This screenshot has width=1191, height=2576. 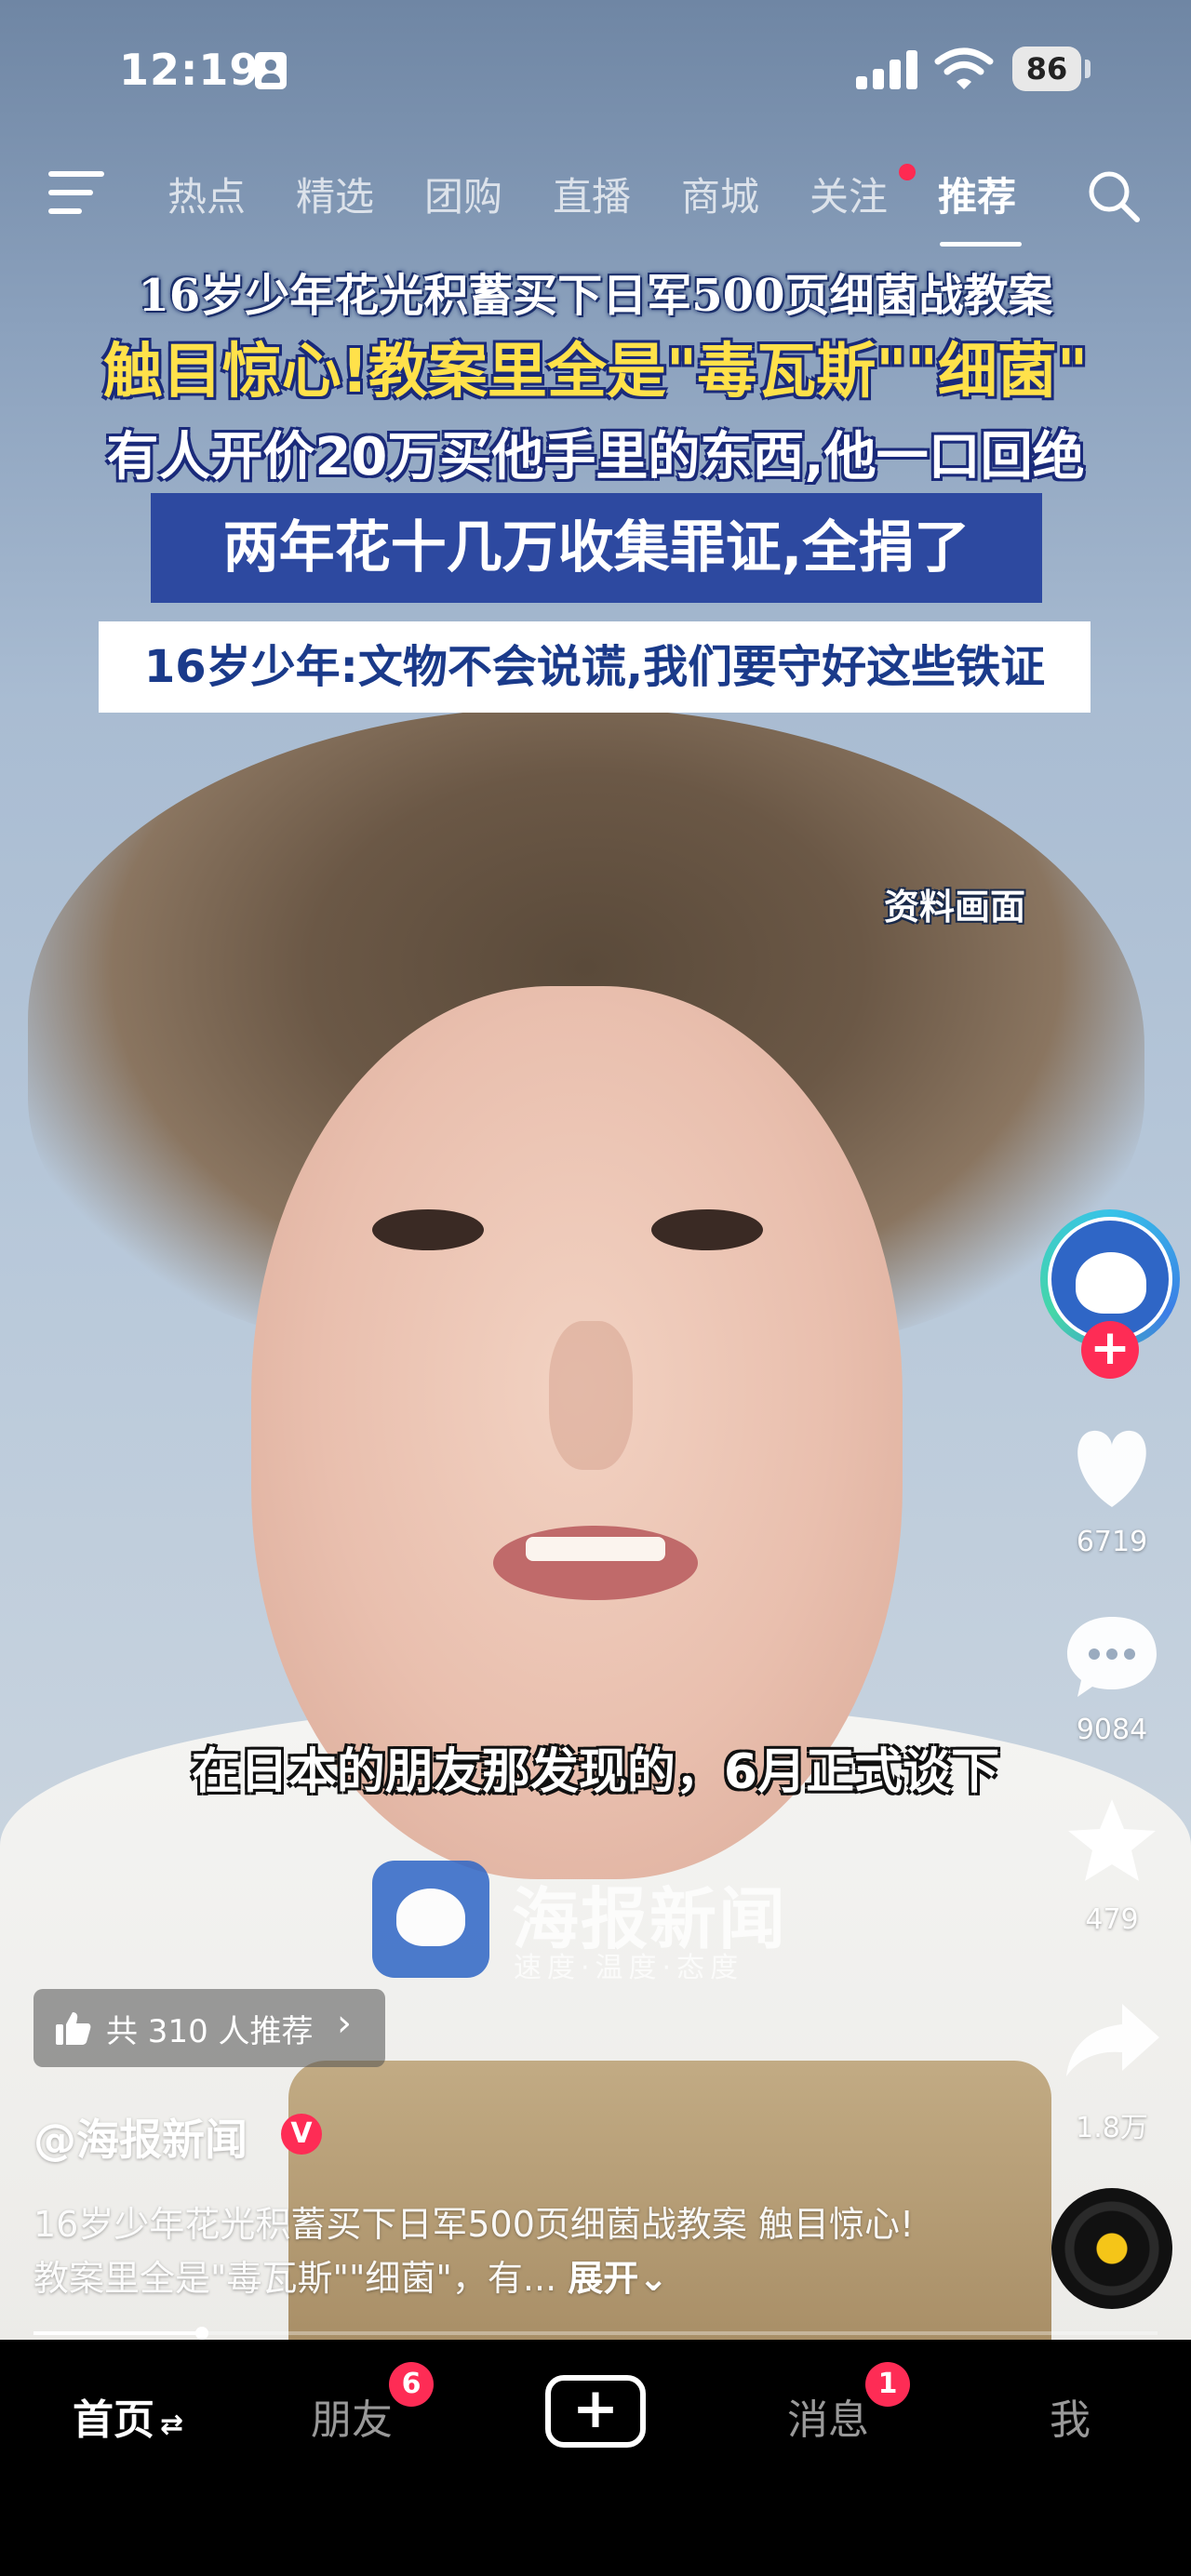 What do you see at coordinates (77, 192) in the screenshot?
I see `menu-icon` at bounding box center [77, 192].